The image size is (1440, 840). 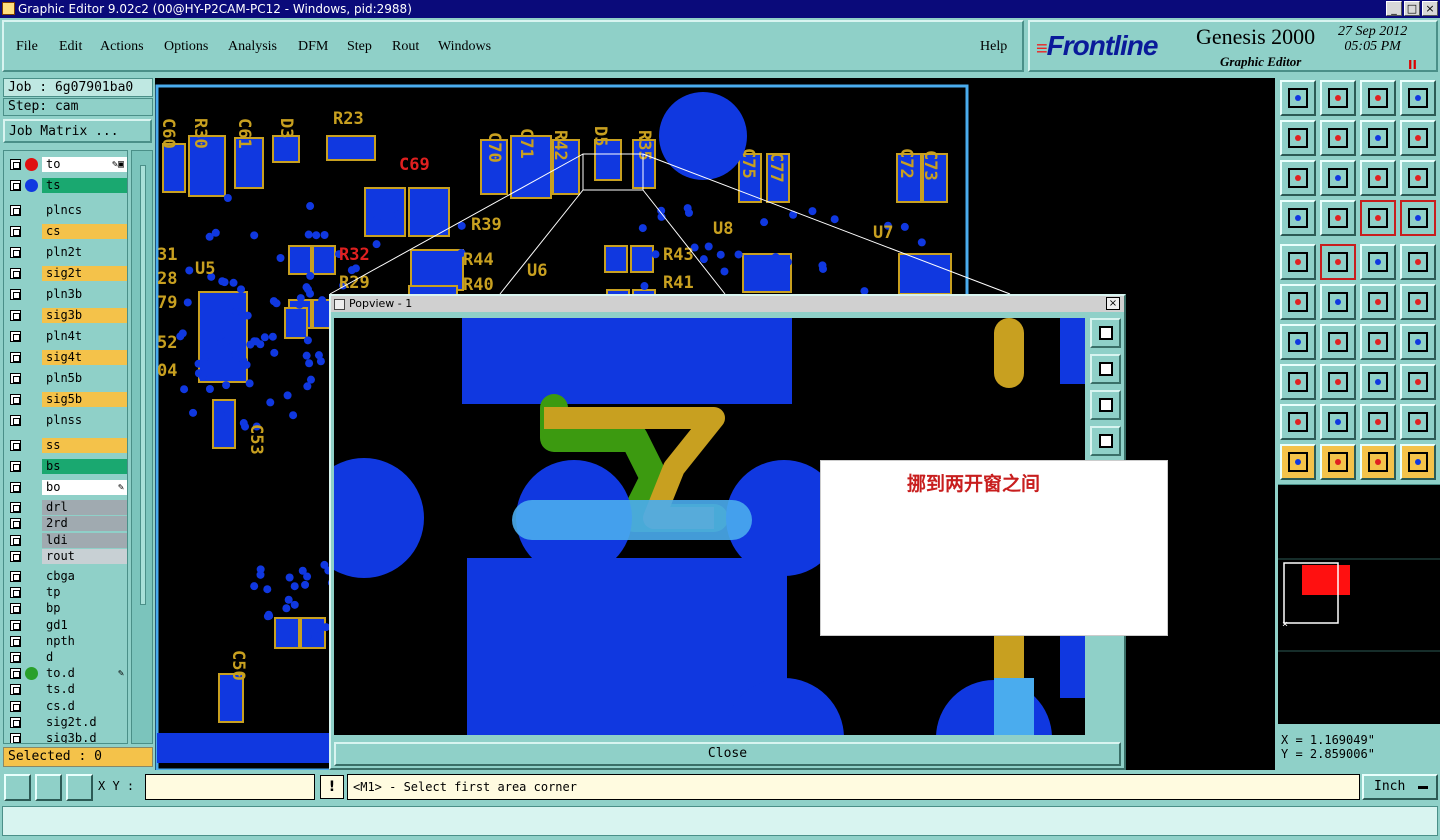 What do you see at coordinates (1105, 441) in the screenshot?
I see `popview-pan-icon` at bounding box center [1105, 441].